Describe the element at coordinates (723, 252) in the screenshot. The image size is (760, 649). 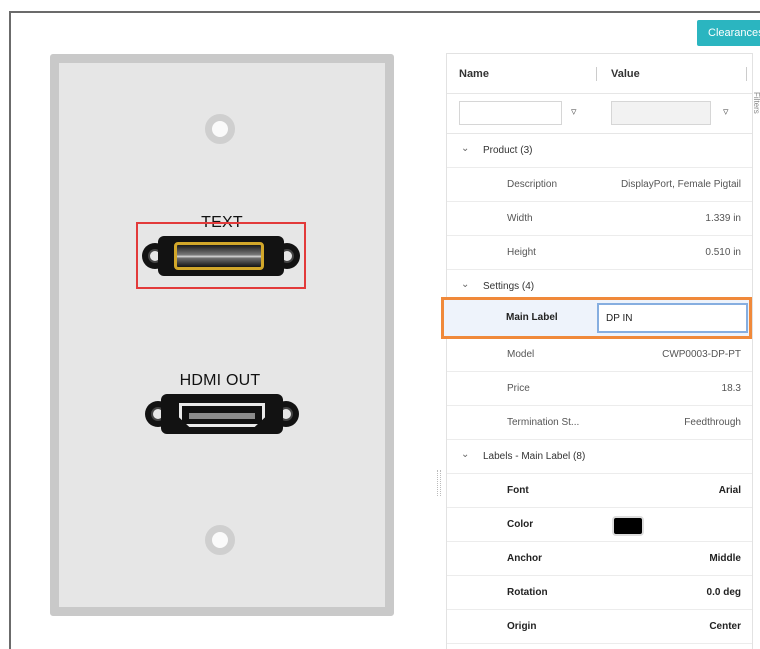
I see `property-value: 0.510 in` at that location.